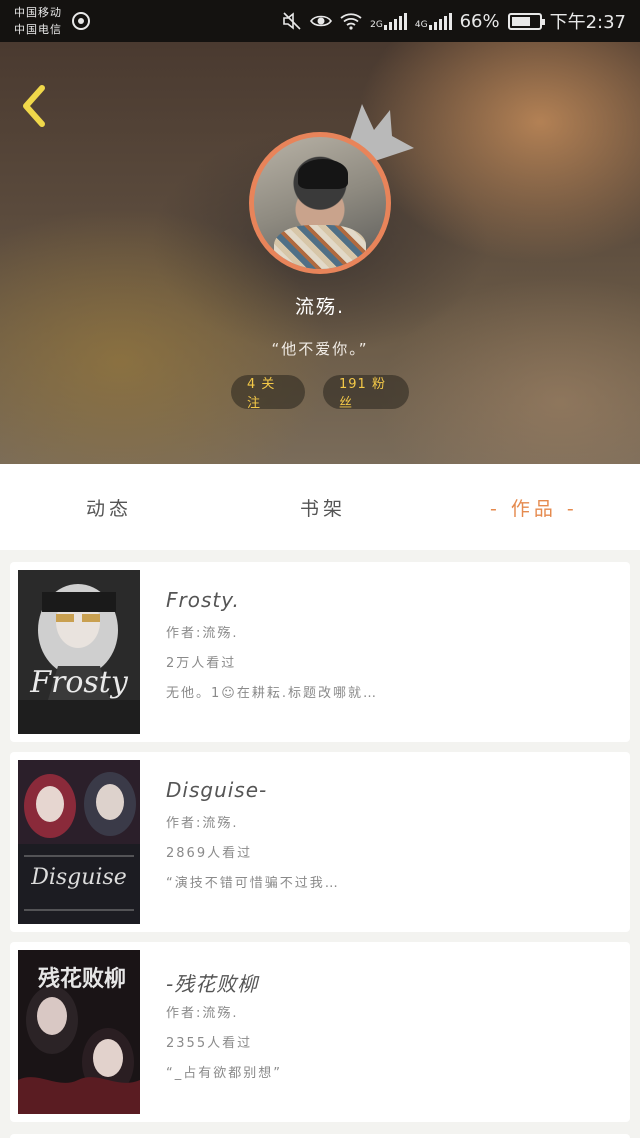  I want to click on book-title: -残花败柳, so click(212, 984).